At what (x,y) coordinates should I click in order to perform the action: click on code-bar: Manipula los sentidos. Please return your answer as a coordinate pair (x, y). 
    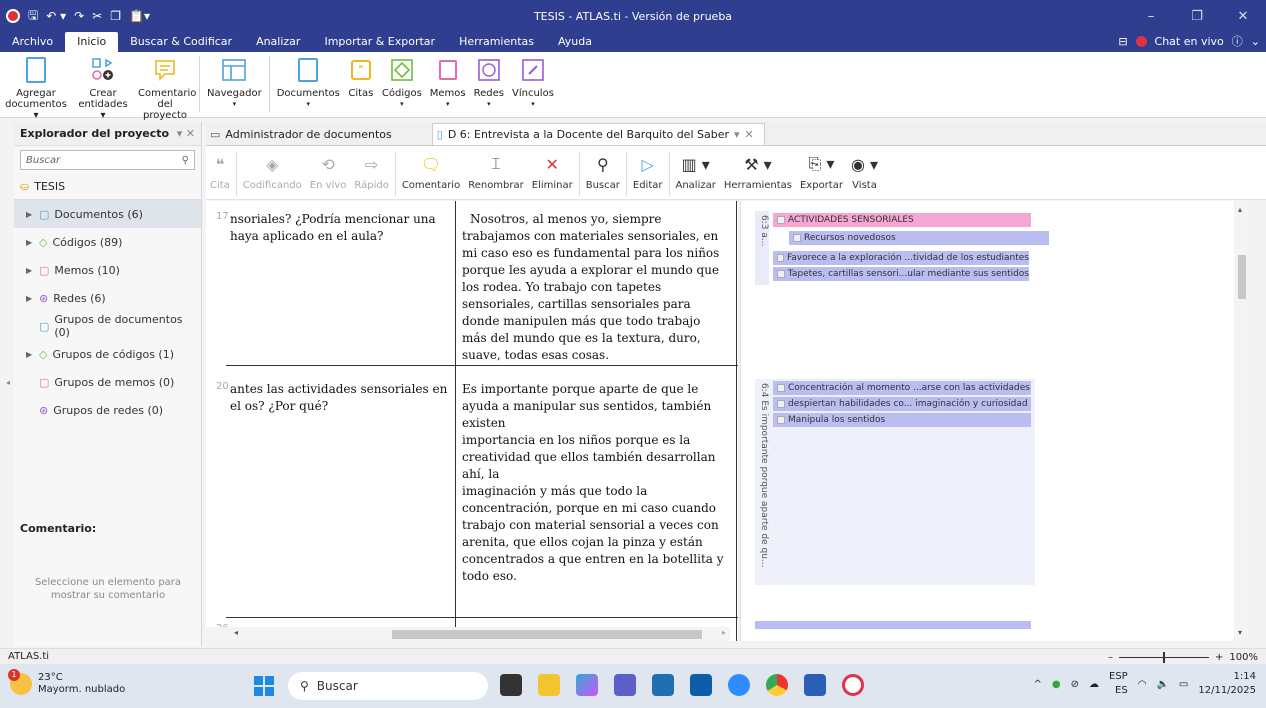
    Looking at the image, I should click on (902, 420).